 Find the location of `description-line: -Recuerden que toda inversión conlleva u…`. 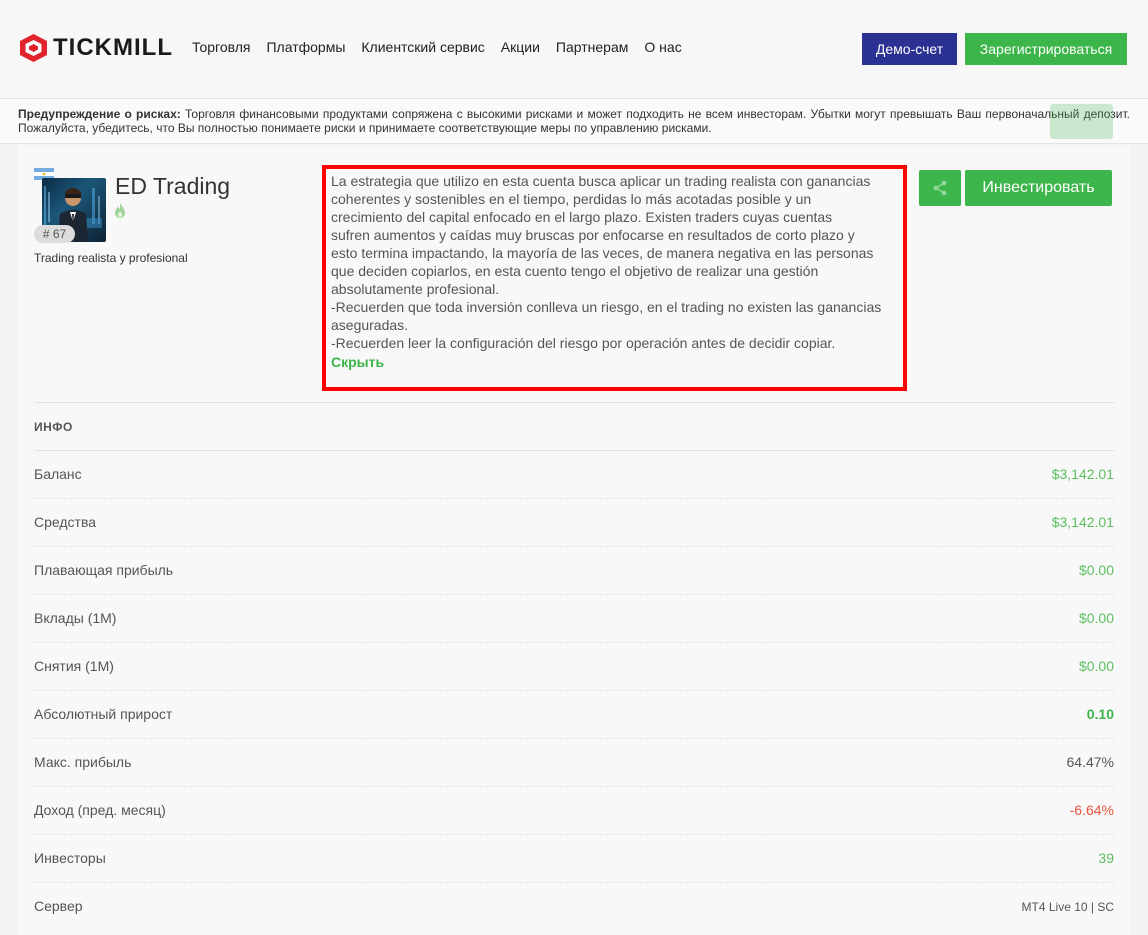

description-line: -Recuerden que toda inversión conlleva u… is located at coordinates (606, 307).